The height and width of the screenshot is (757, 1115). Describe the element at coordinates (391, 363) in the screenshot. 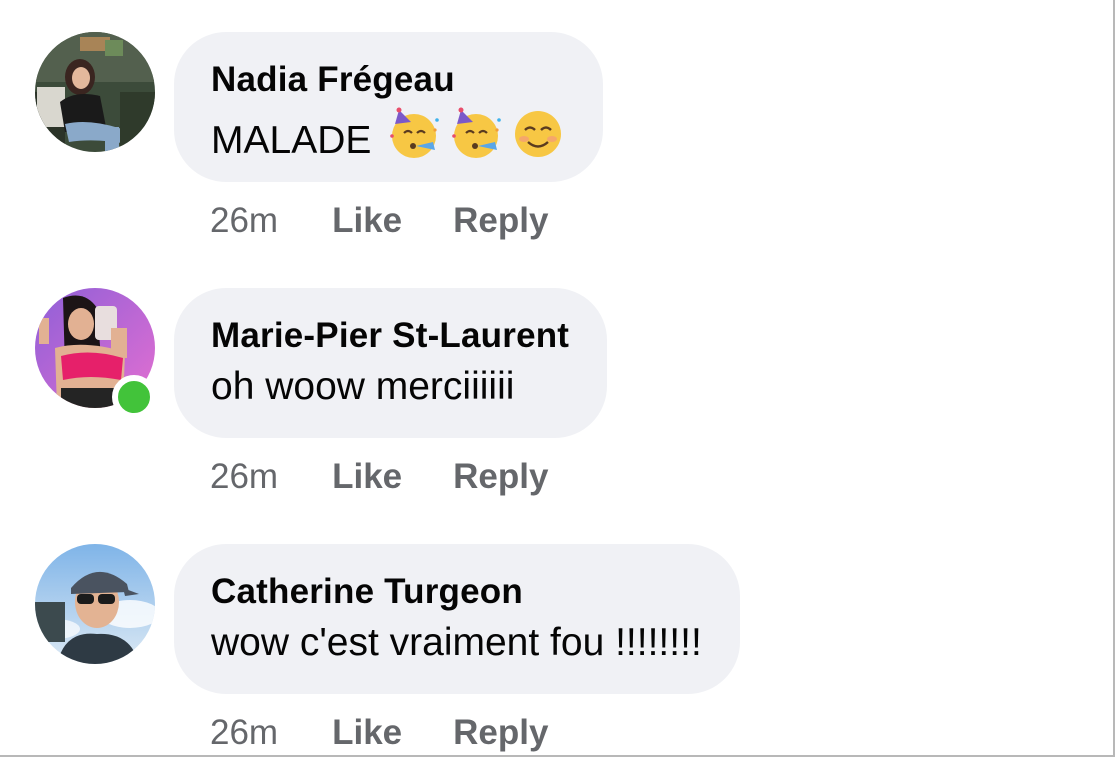

I see `comment-bubble: Marie-Pier St-Laurent oh woow merciiiiii` at that location.